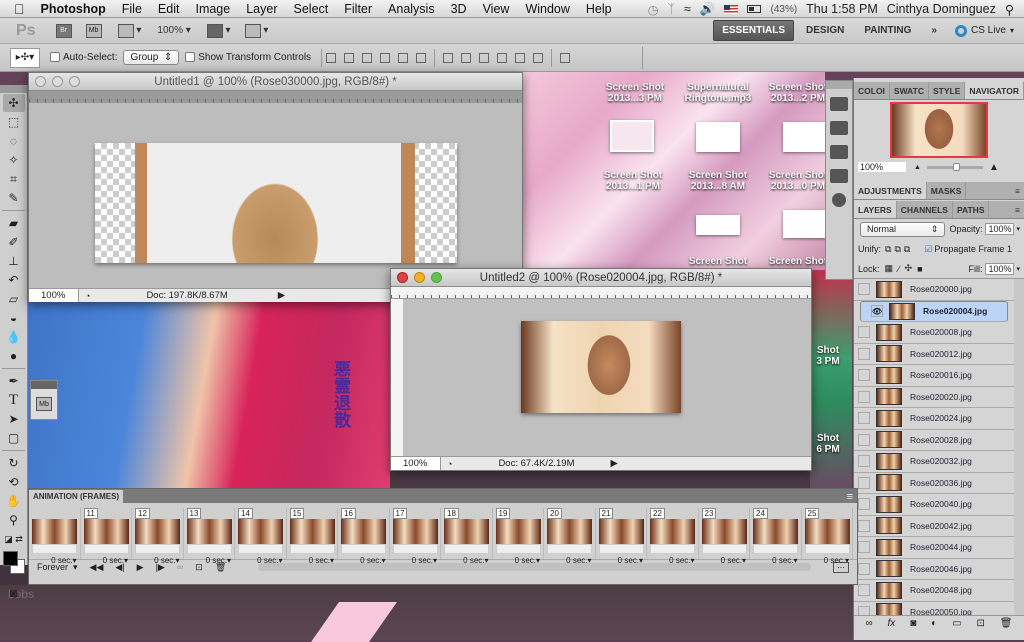  What do you see at coordinates (875, 209) in the screenshot?
I see `tab-layers: LAYERS` at bounding box center [875, 209].